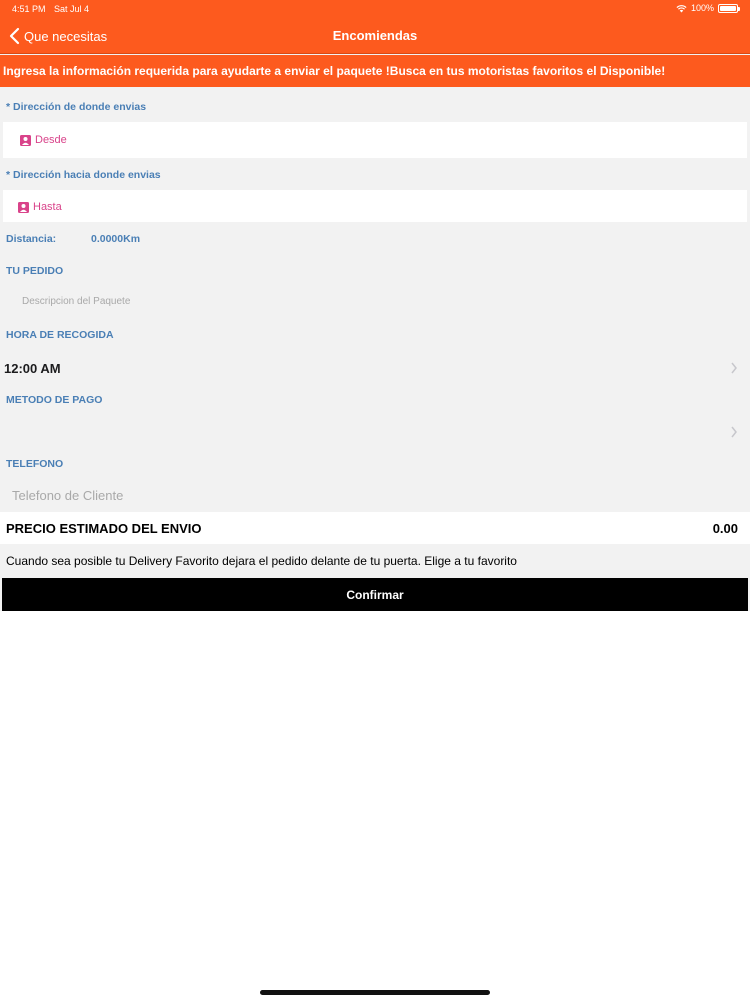 This screenshot has width=750, height=1000. Describe the element at coordinates (375, 206) in the screenshot. I see `destination-field: Hasta` at that location.